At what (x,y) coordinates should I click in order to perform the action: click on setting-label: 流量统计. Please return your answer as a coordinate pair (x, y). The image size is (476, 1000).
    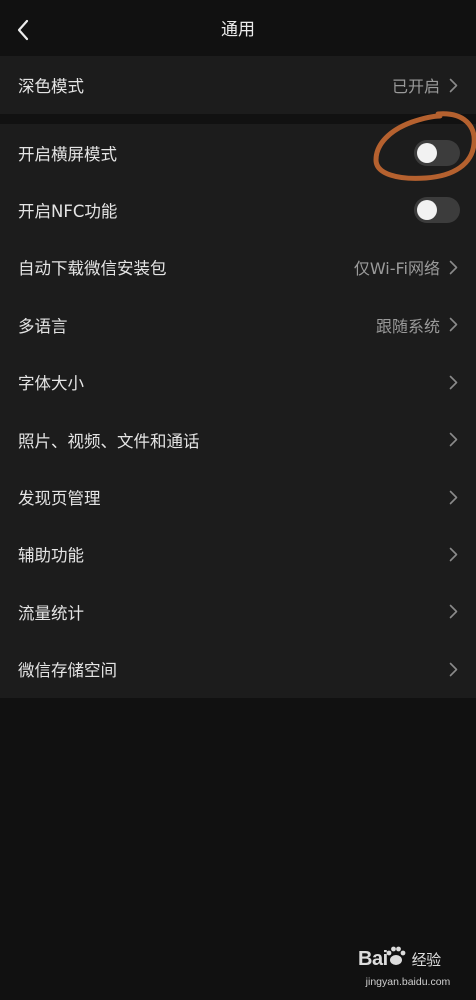
    Looking at the image, I should click on (51, 613).